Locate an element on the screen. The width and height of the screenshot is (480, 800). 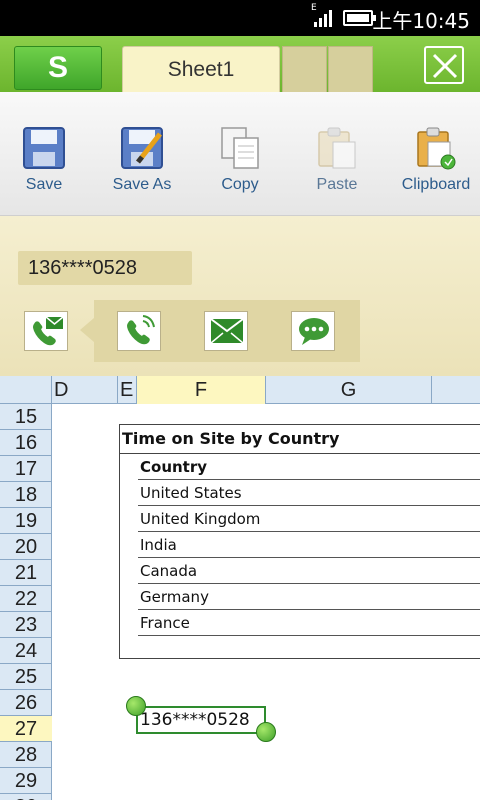
close-button is located at coordinates (444, 65).